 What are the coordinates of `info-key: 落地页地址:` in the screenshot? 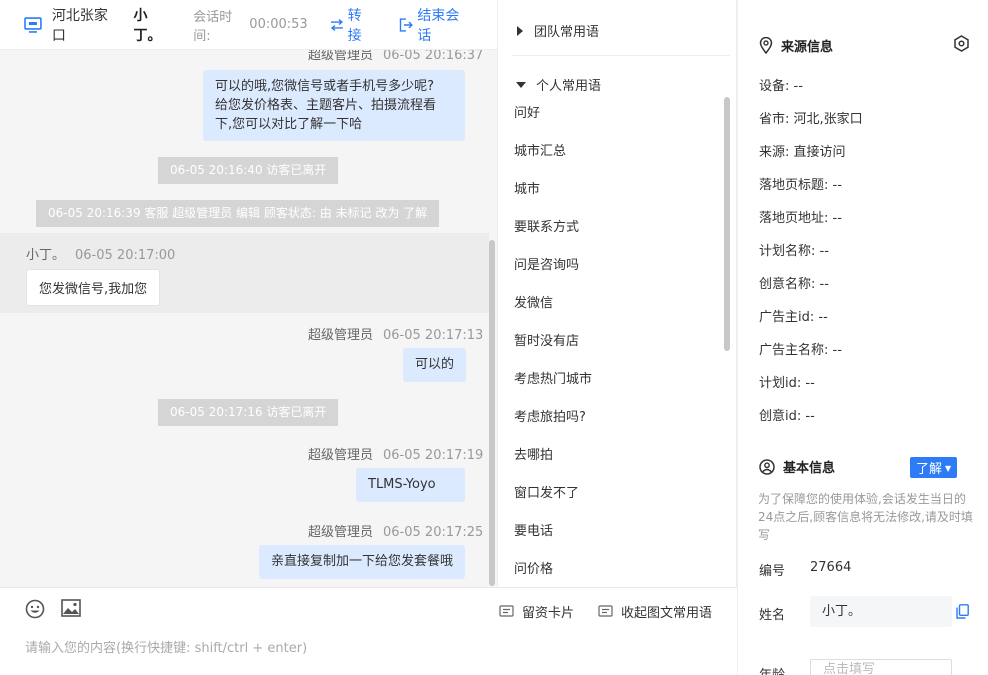 It's located at (794, 218).